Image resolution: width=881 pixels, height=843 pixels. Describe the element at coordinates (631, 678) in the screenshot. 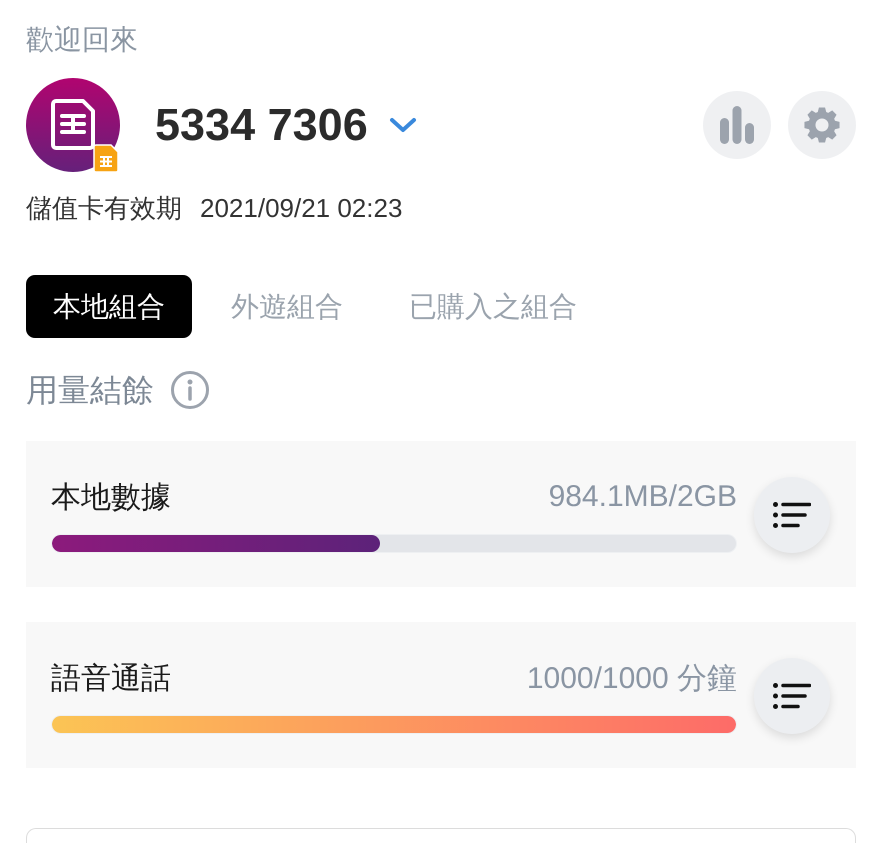

I see `usage-reading: 1000/1000 分鐘` at that location.